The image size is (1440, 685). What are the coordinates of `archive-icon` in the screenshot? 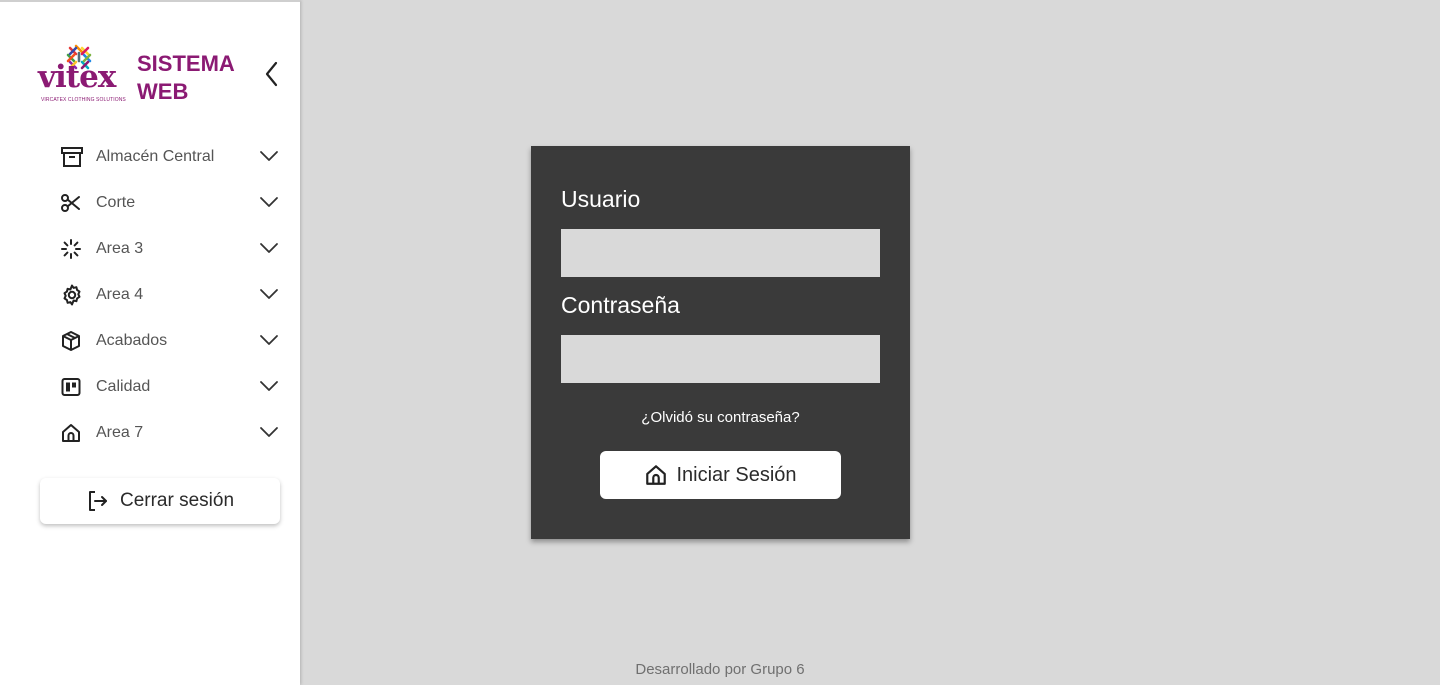 It's located at (74, 157).